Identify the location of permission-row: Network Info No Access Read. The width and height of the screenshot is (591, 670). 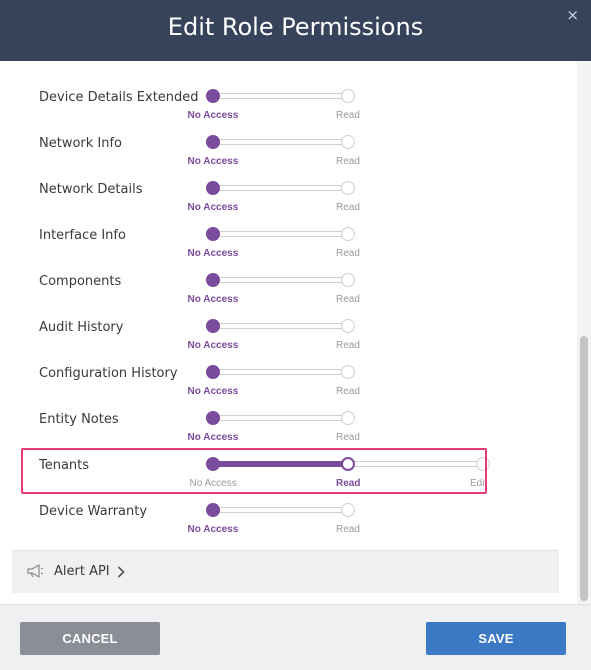
(285, 158).